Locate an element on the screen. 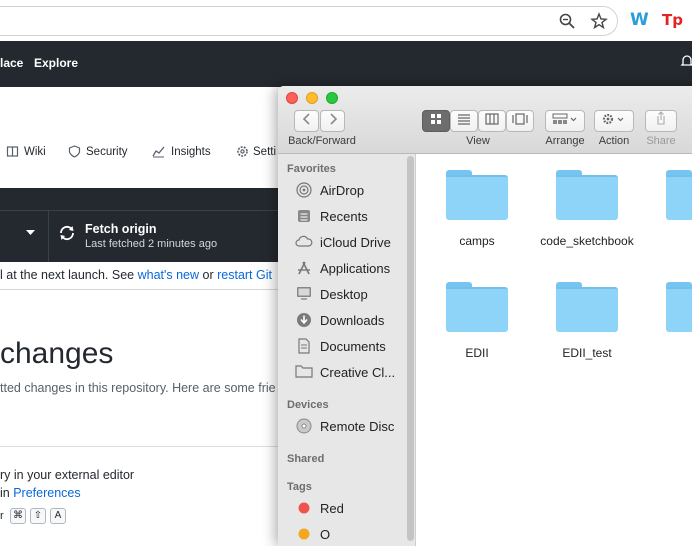  close-window-button is located at coordinates (292, 98).